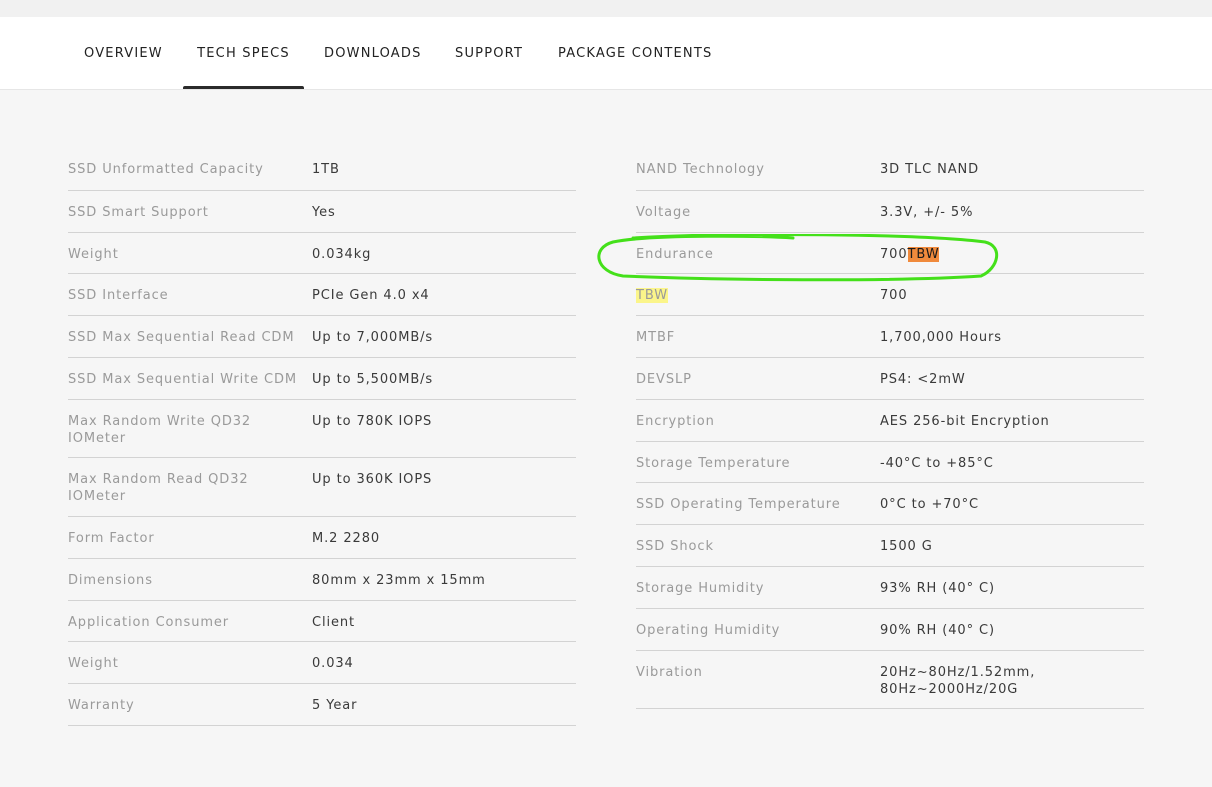  What do you see at coordinates (664, 212) in the screenshot?
I see `spec-label: Voltage` at bounding box center [664, 212].